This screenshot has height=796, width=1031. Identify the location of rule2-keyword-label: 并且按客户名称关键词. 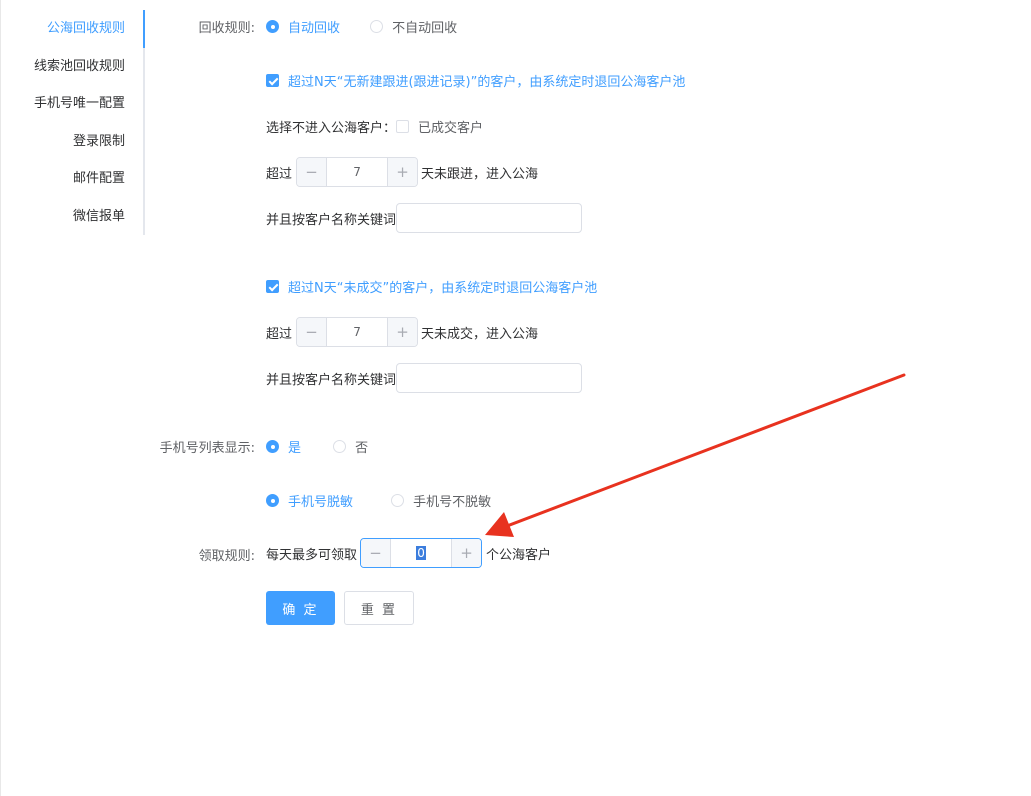
(331, 380).